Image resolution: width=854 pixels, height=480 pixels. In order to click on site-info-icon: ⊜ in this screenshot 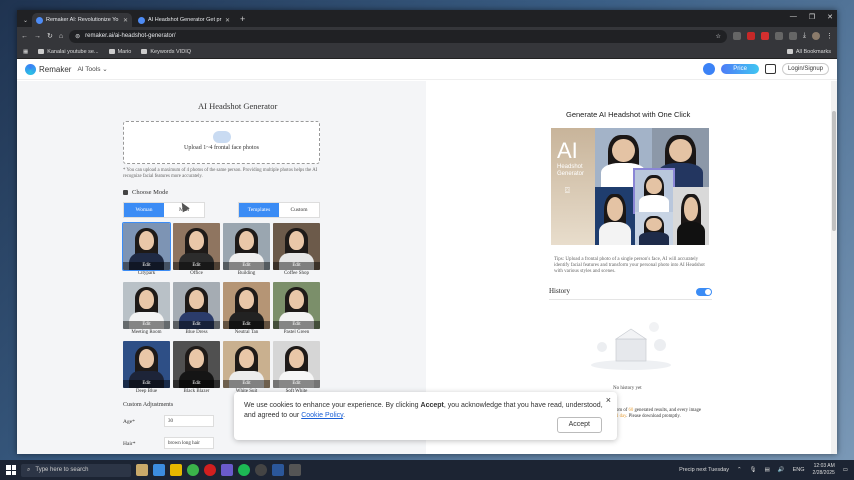, I will do `click(77, 36)`.